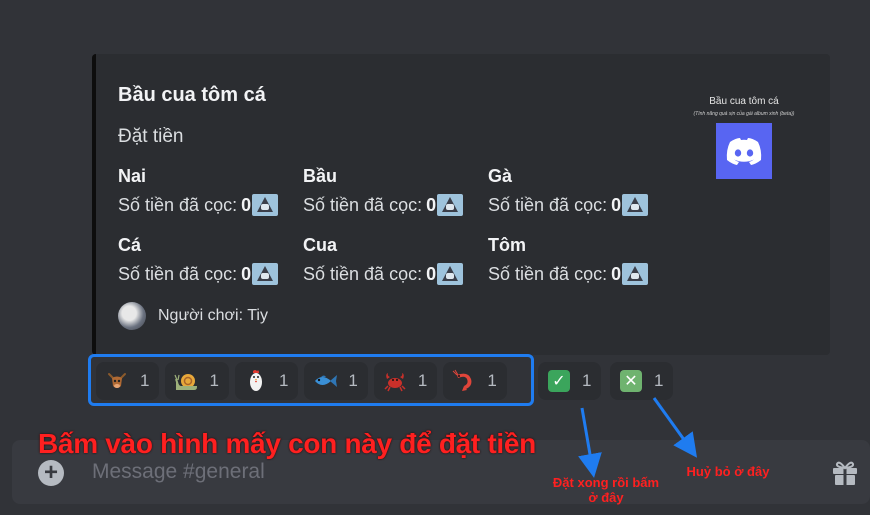 Image resolution: width=870 pixels, height=515 pixels. I want to click on gift-icon, so click(845, 472).